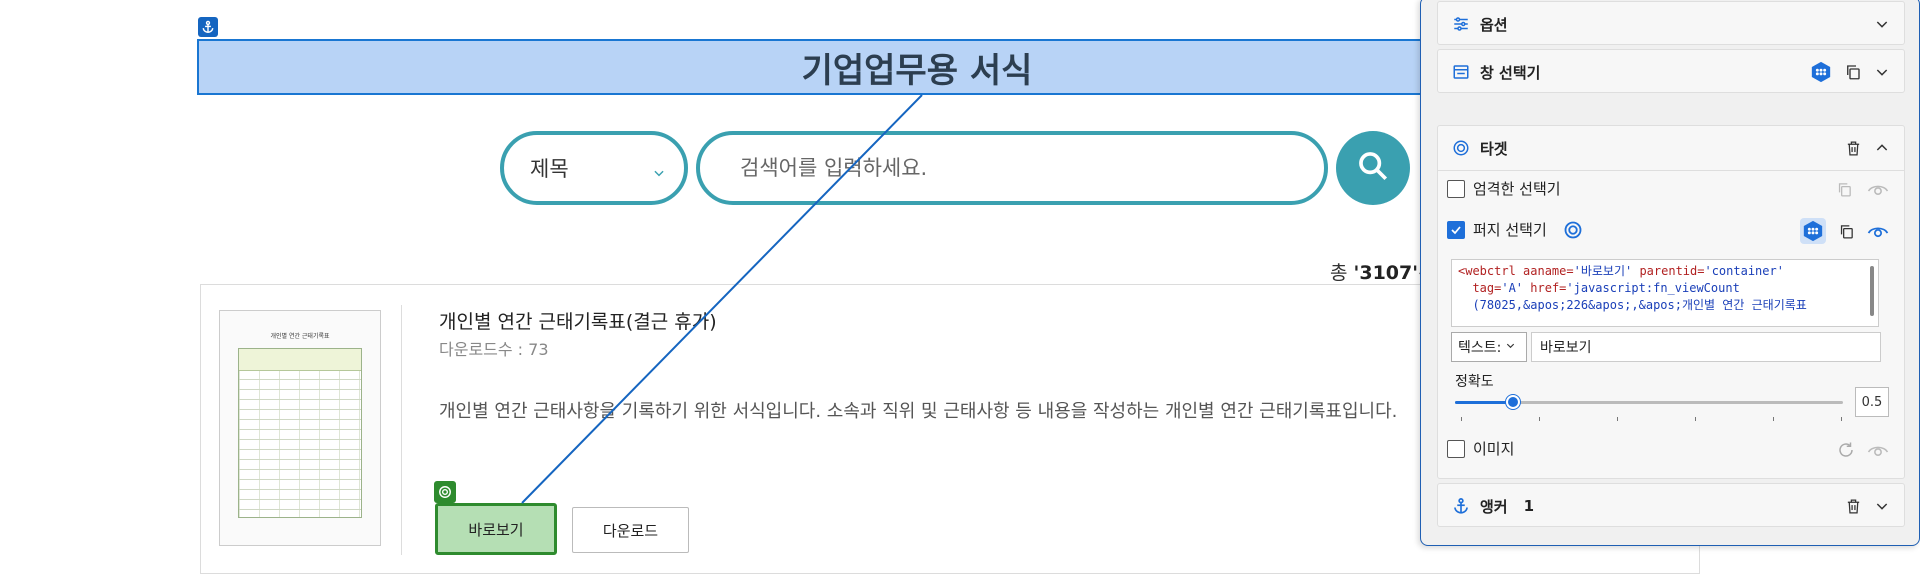 Image resolution: width=1920 pixels, height=575 pixels. Describe the element at coordinates (549, 169) in the screenshot. I see `search-category-value: 제목` at that location.